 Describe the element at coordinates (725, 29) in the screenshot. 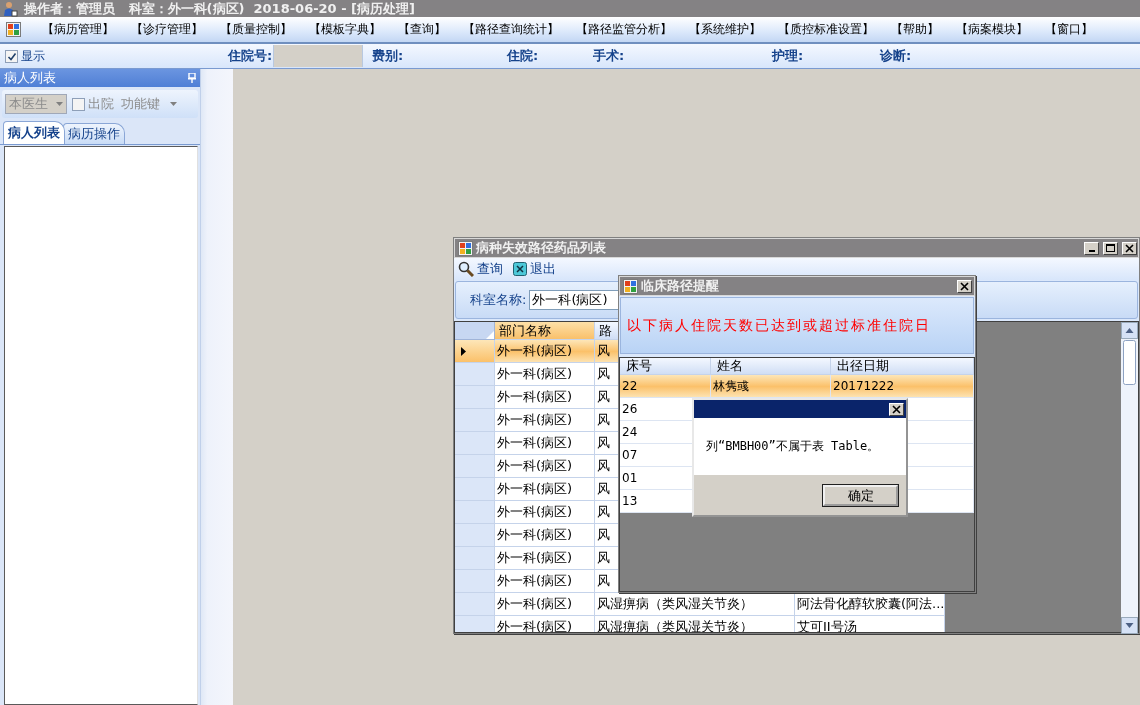

I see `menu-item: 【系统维护】` at that location.